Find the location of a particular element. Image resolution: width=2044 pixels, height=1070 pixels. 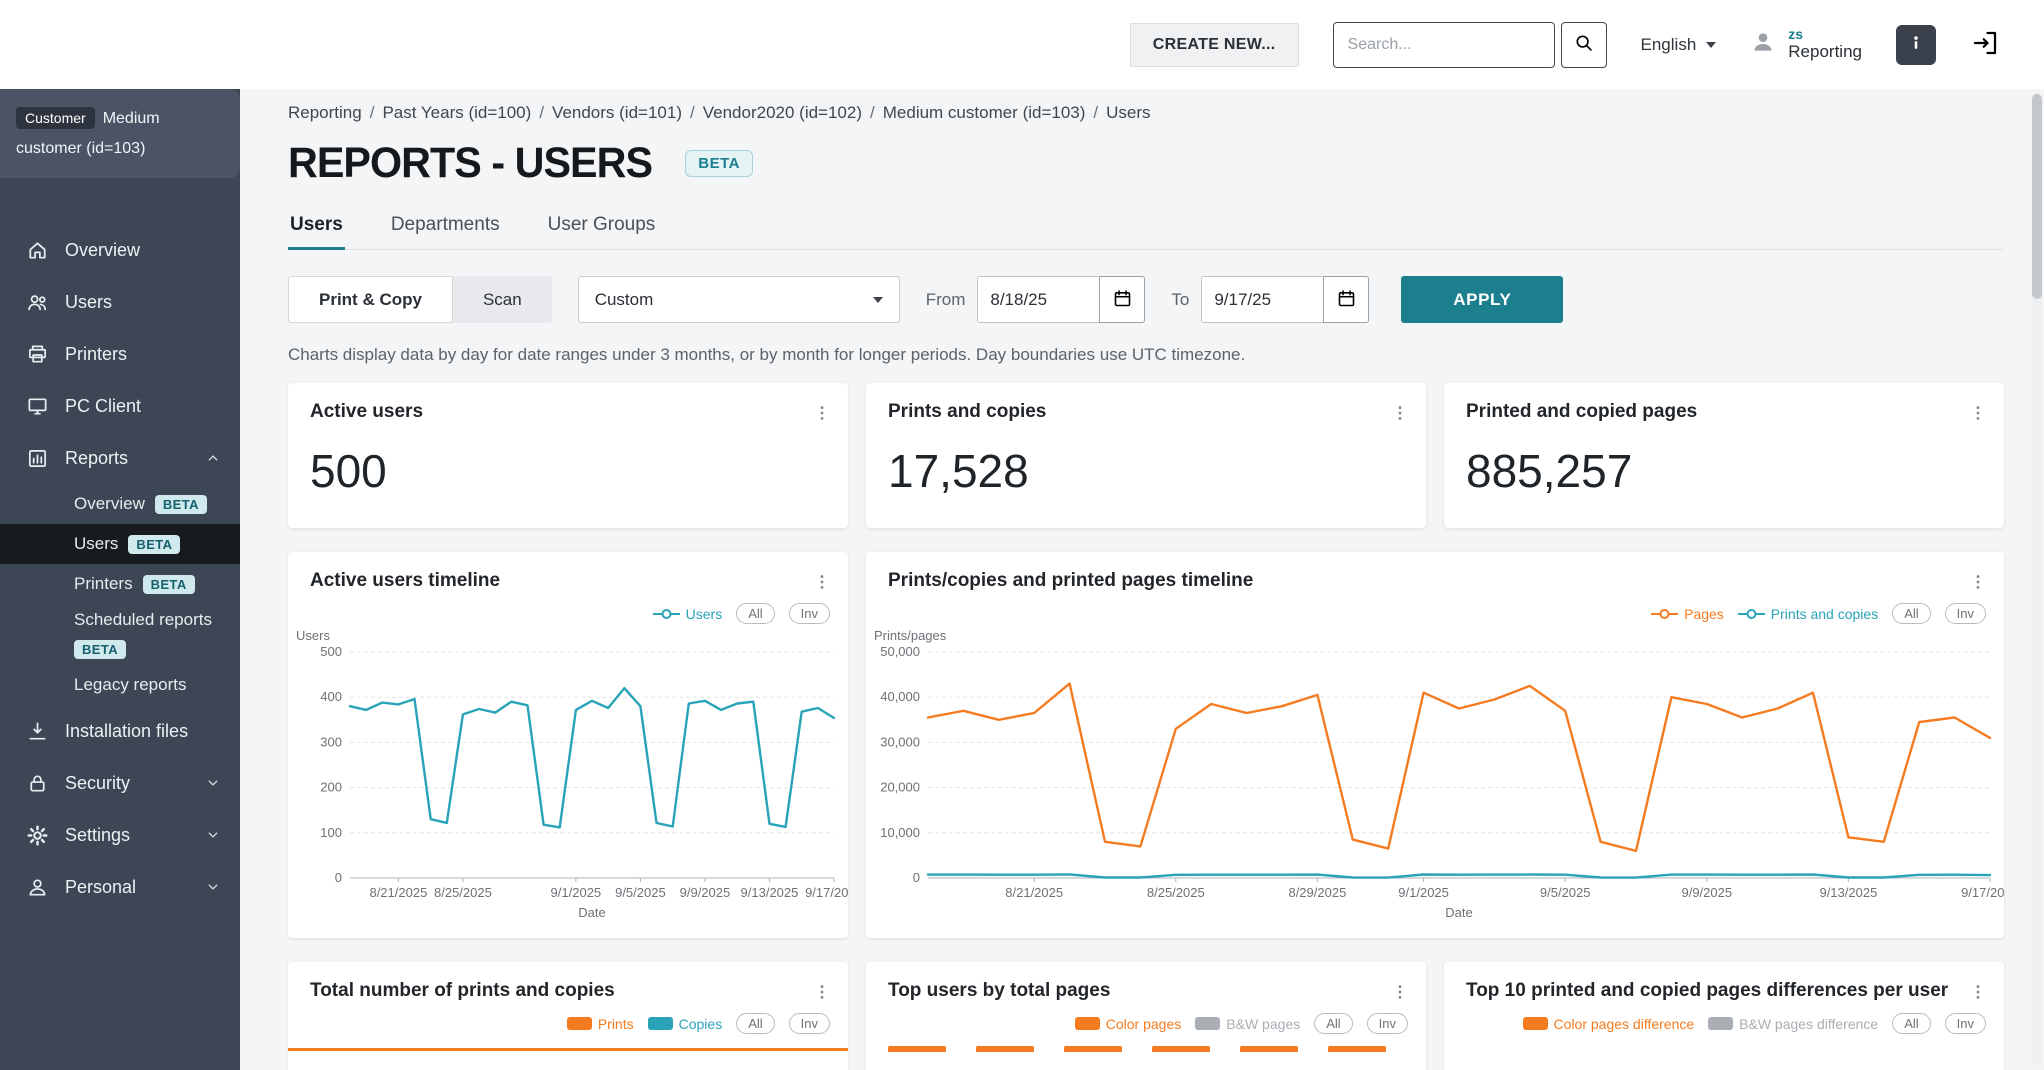

breadcrumb-link: Past Years (id=100) is located at coordinates (456, 113).